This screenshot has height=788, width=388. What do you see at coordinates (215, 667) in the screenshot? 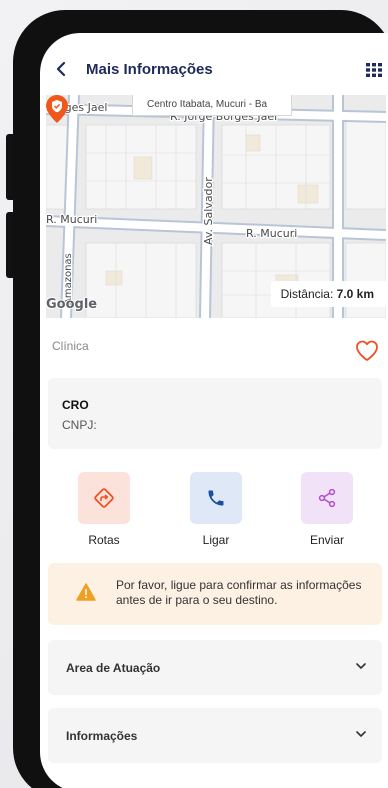
I see `accordion-area-atuacao: Area de Atuação` at bounding box center [215, 667].